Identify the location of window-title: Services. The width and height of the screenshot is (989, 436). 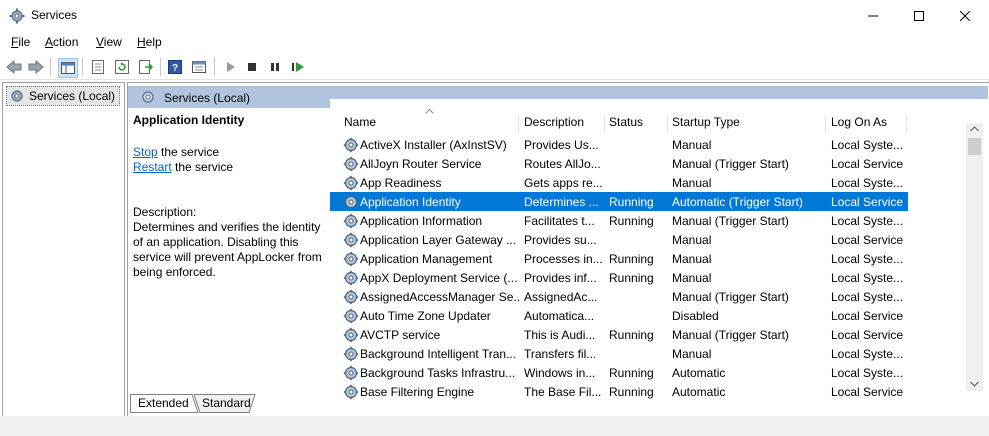
(54, 15).